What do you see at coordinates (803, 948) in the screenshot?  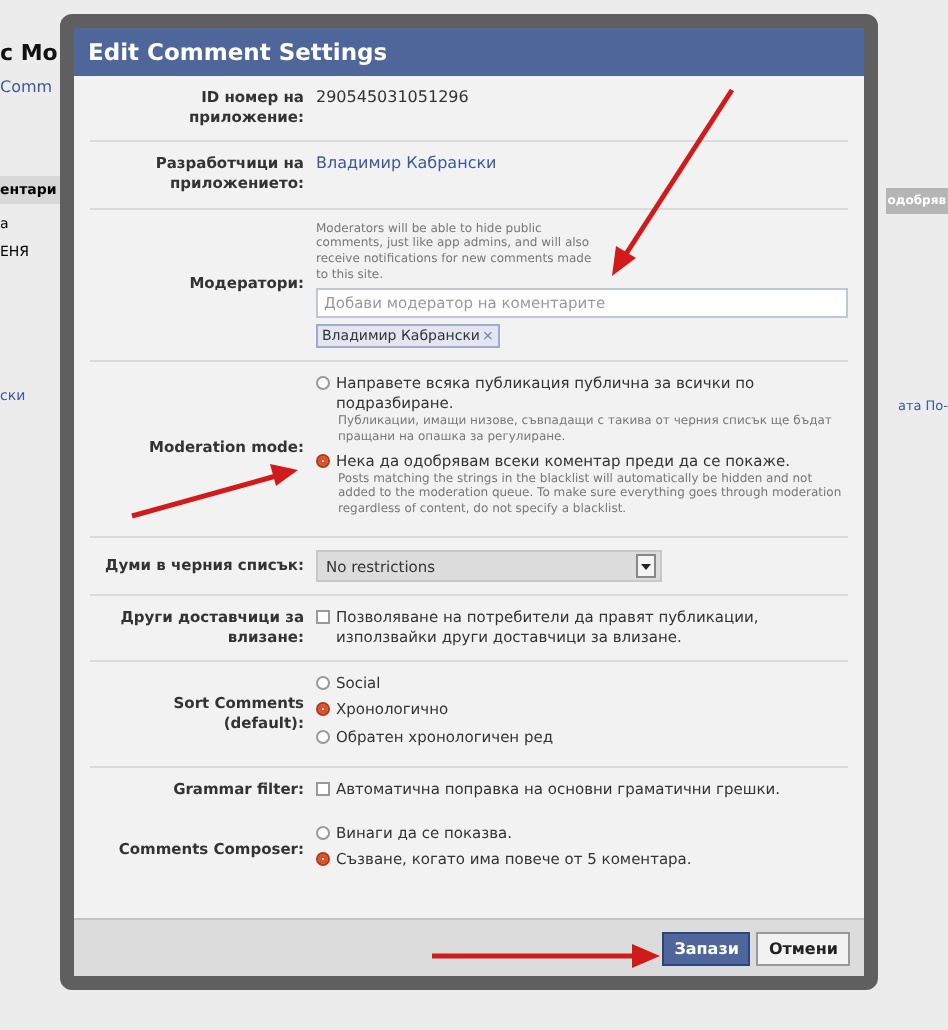 I see `cancel-button: Отмени` at bounding box center [803, 948].